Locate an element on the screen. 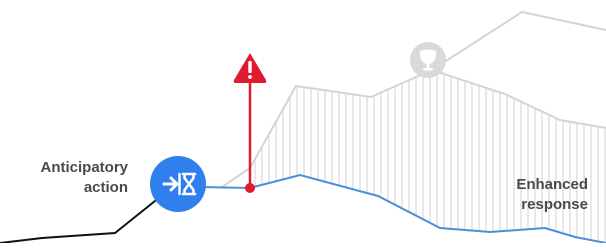  enhanced-label-line-1: Enhanced is located at coordinates (552, 184).